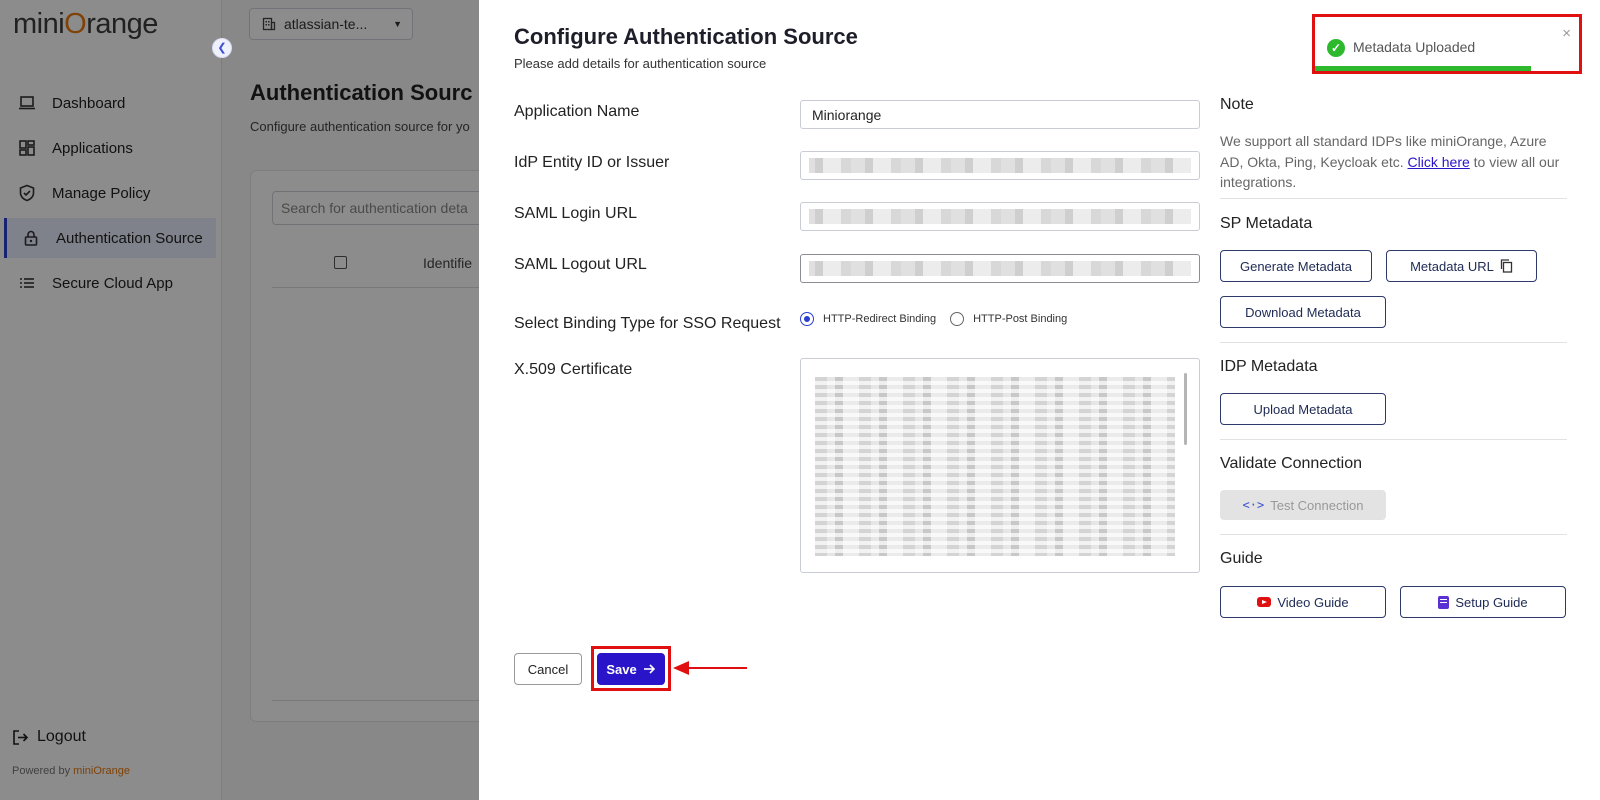  What do you see at coordinates (1020, 319) in the screenshot?
I see `binding-option-label: HTTP-Post Binding` at bounding box center [1020, 319].